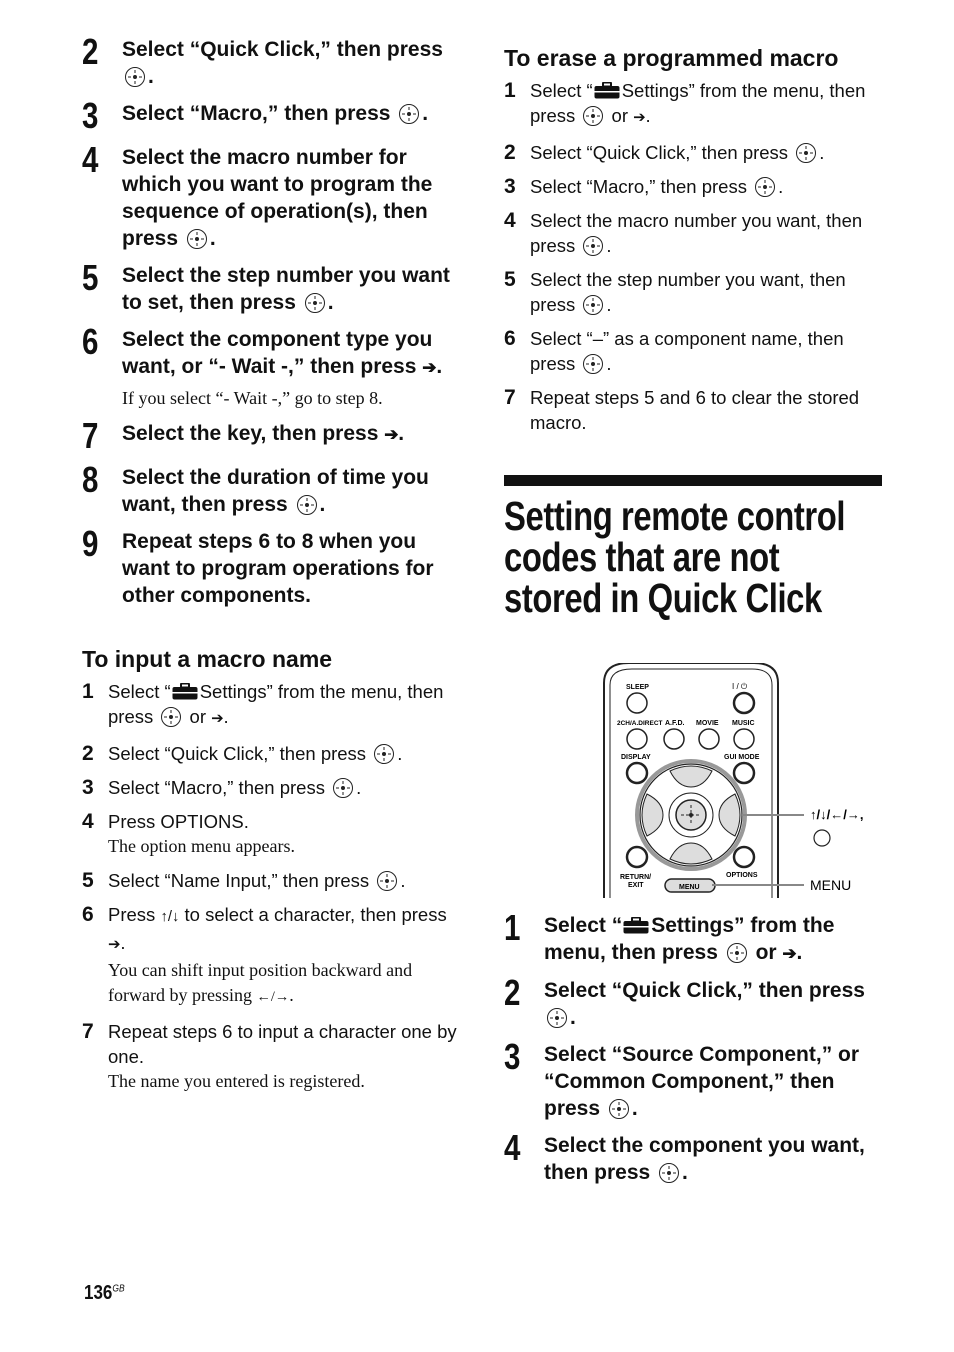 The height and width of the screenshot is (1352, 954). I want to click on gui-mode-label: GUI MODE, so click(742, 757).